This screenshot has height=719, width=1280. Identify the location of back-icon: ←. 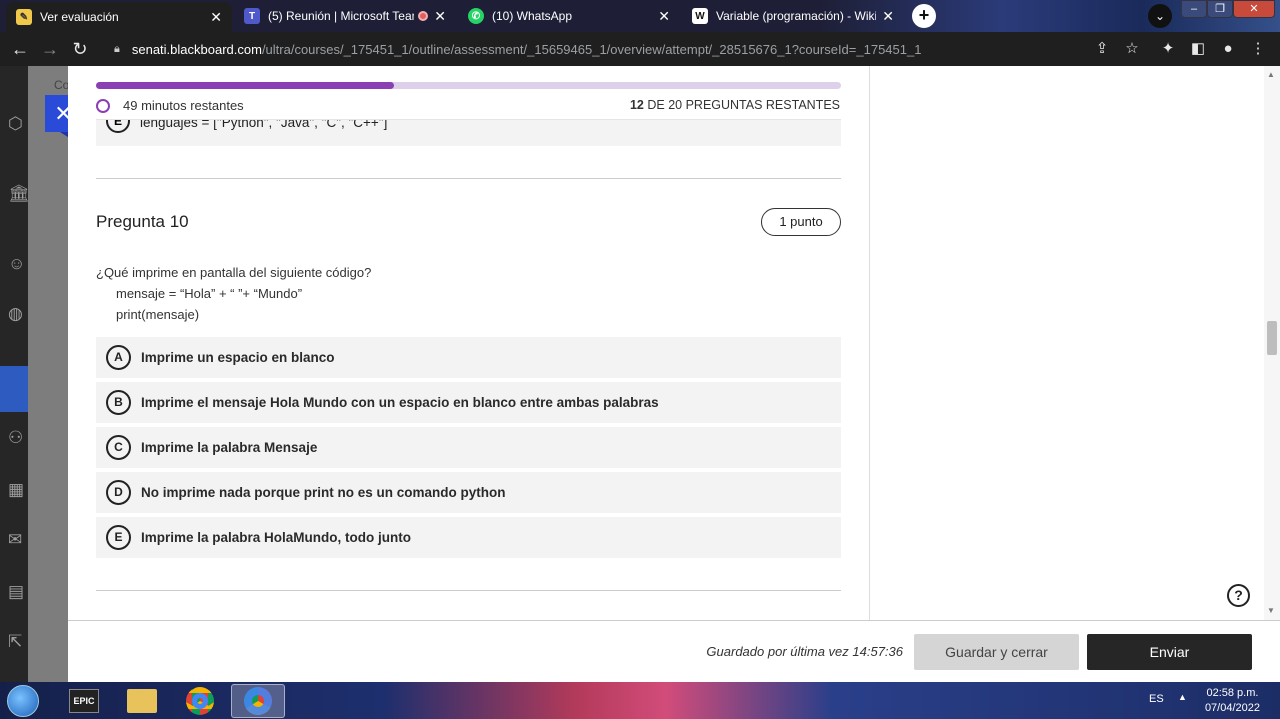
(20, 49).